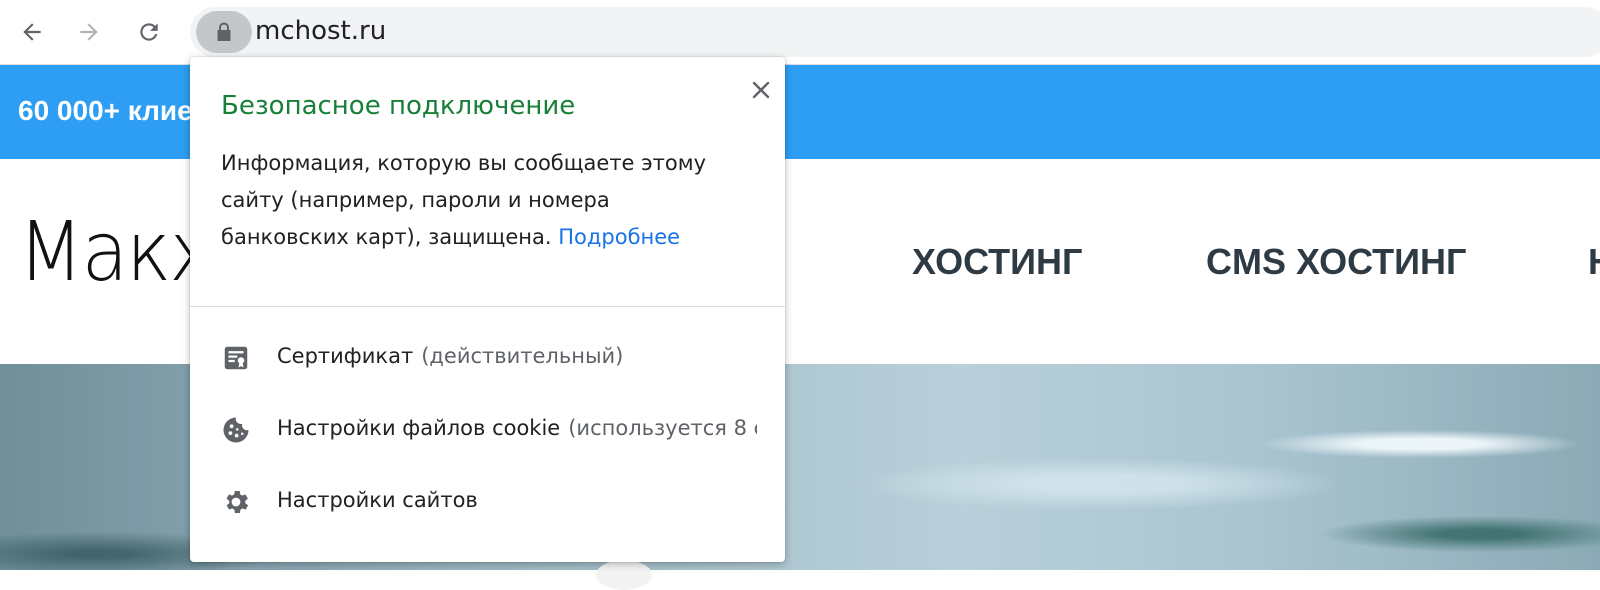 This screenshot has width=1600, height=590. What do you see at coordinates (377, 500) in the screenshot?
I see `site-settings-label: Настройки сайтов` at bounding box center [377, 500].